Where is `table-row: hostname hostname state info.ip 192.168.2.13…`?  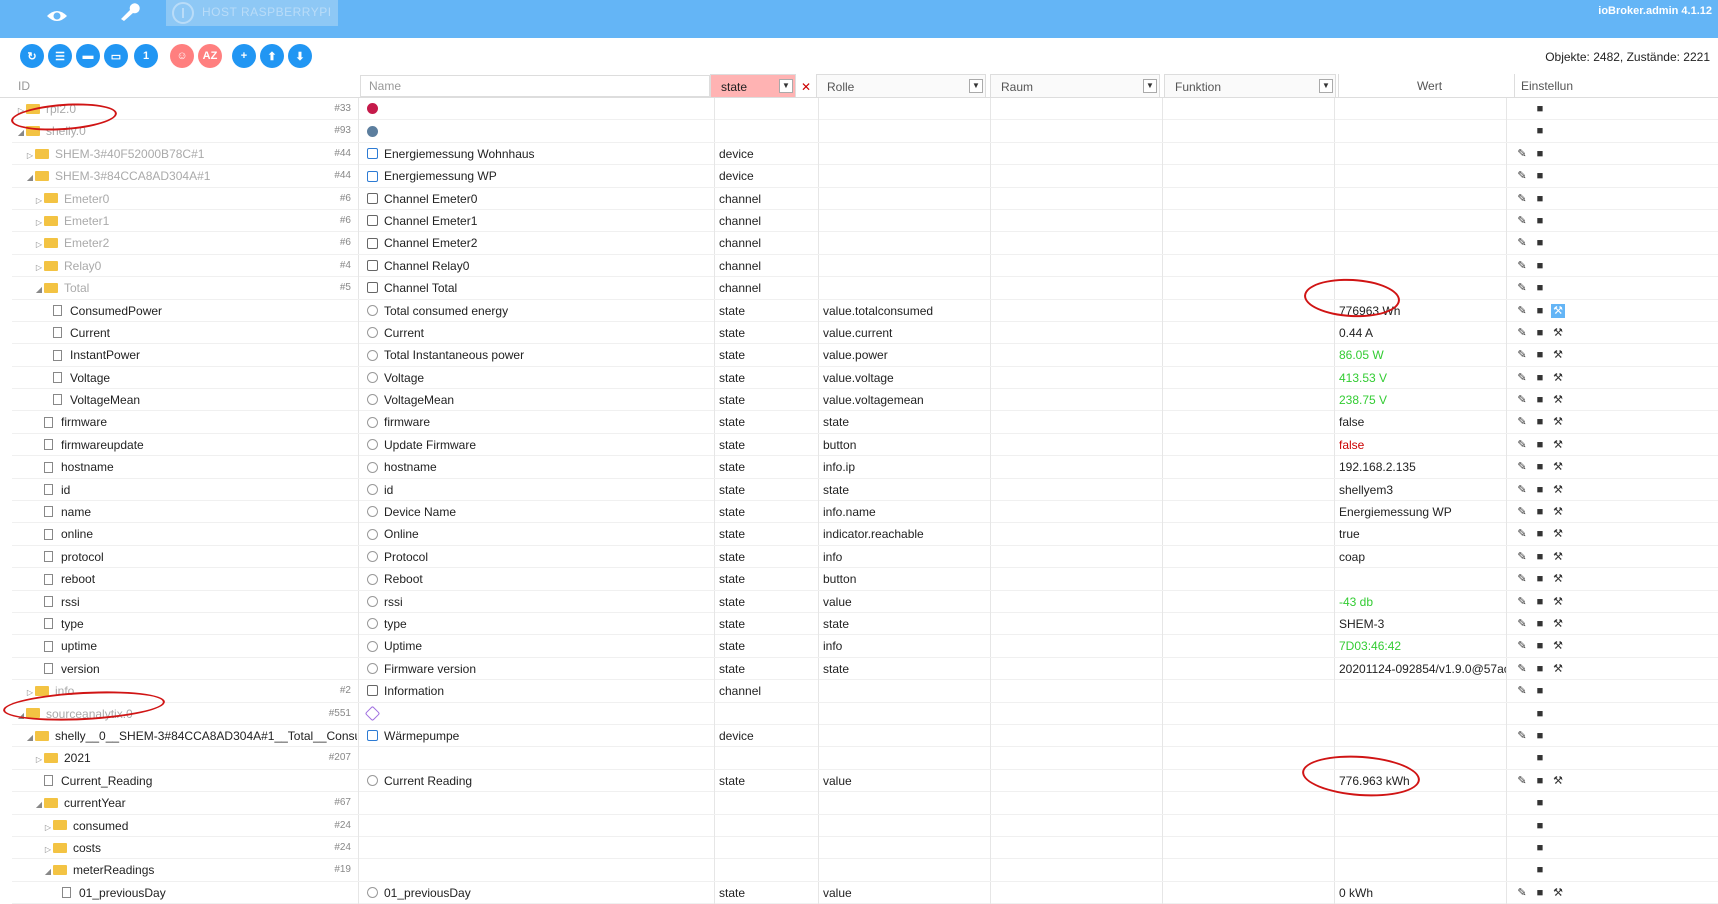 table-row: hostname hostname state info.ip 192.168.2.13… is located at coordinates (865, 467).